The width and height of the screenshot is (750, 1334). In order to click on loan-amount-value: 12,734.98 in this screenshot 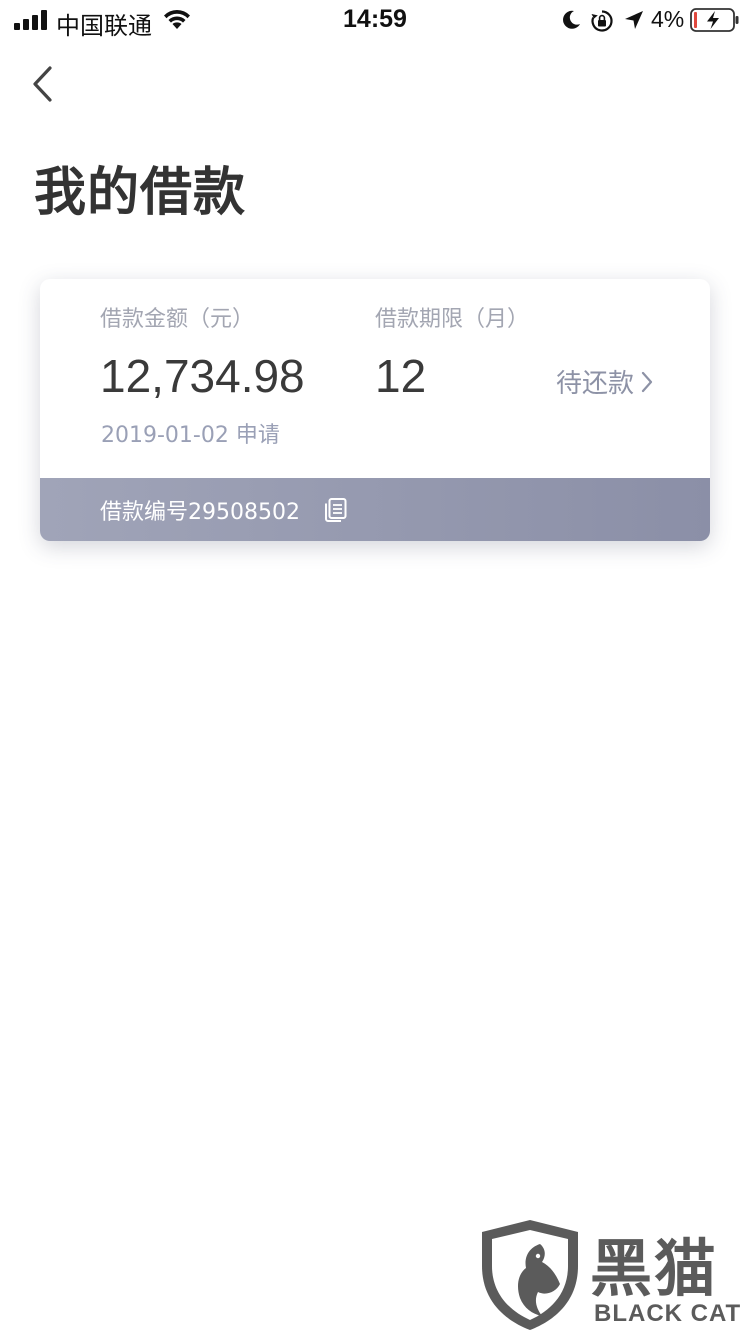, I will do `click(202, 376)`.